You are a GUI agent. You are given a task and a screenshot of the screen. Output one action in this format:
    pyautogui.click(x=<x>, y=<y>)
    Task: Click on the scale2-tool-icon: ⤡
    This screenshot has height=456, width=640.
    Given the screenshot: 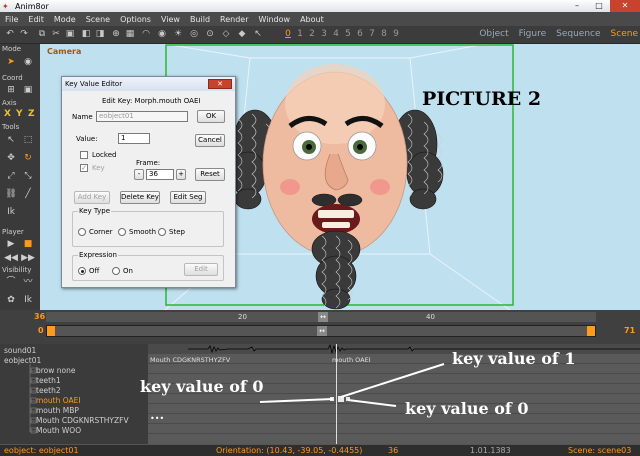 What is the action you would take?
    pyautogui.click(x=28, y=176)
    